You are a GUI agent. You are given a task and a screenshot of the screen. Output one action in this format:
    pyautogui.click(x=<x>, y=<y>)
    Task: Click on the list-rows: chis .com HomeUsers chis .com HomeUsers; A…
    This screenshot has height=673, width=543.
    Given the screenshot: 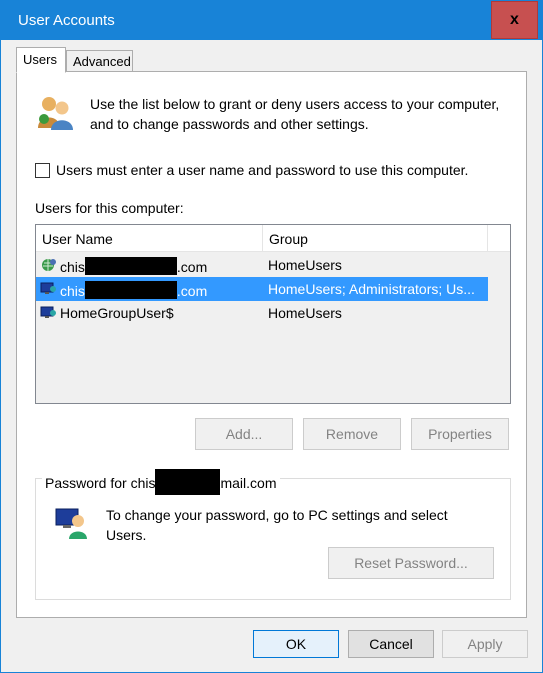 What is the action you would take?
    pyautogui.click(x=273, y=289)
    